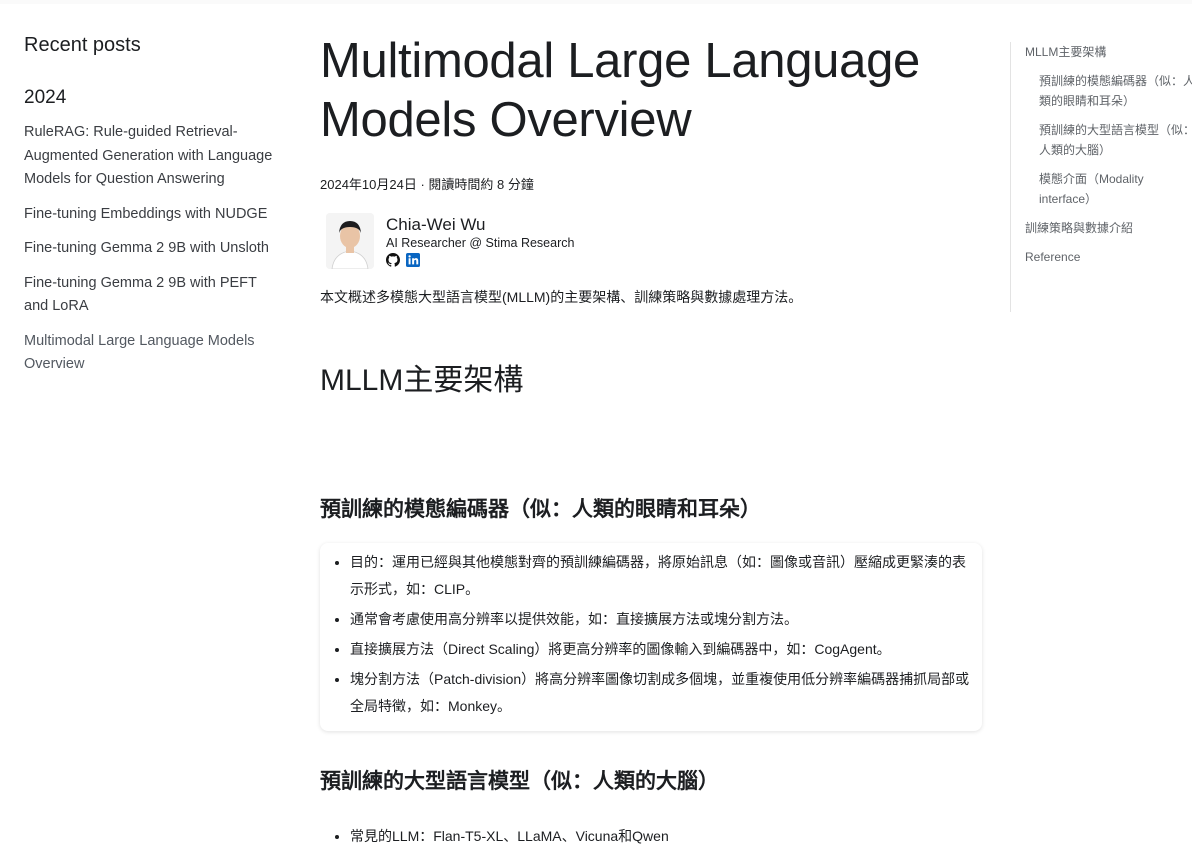 The width and height of the screenshot is (1192, 850). Describe the element at coordinates (1108, 257) in the screenshot. I see `toc-item: Reference` at that location.